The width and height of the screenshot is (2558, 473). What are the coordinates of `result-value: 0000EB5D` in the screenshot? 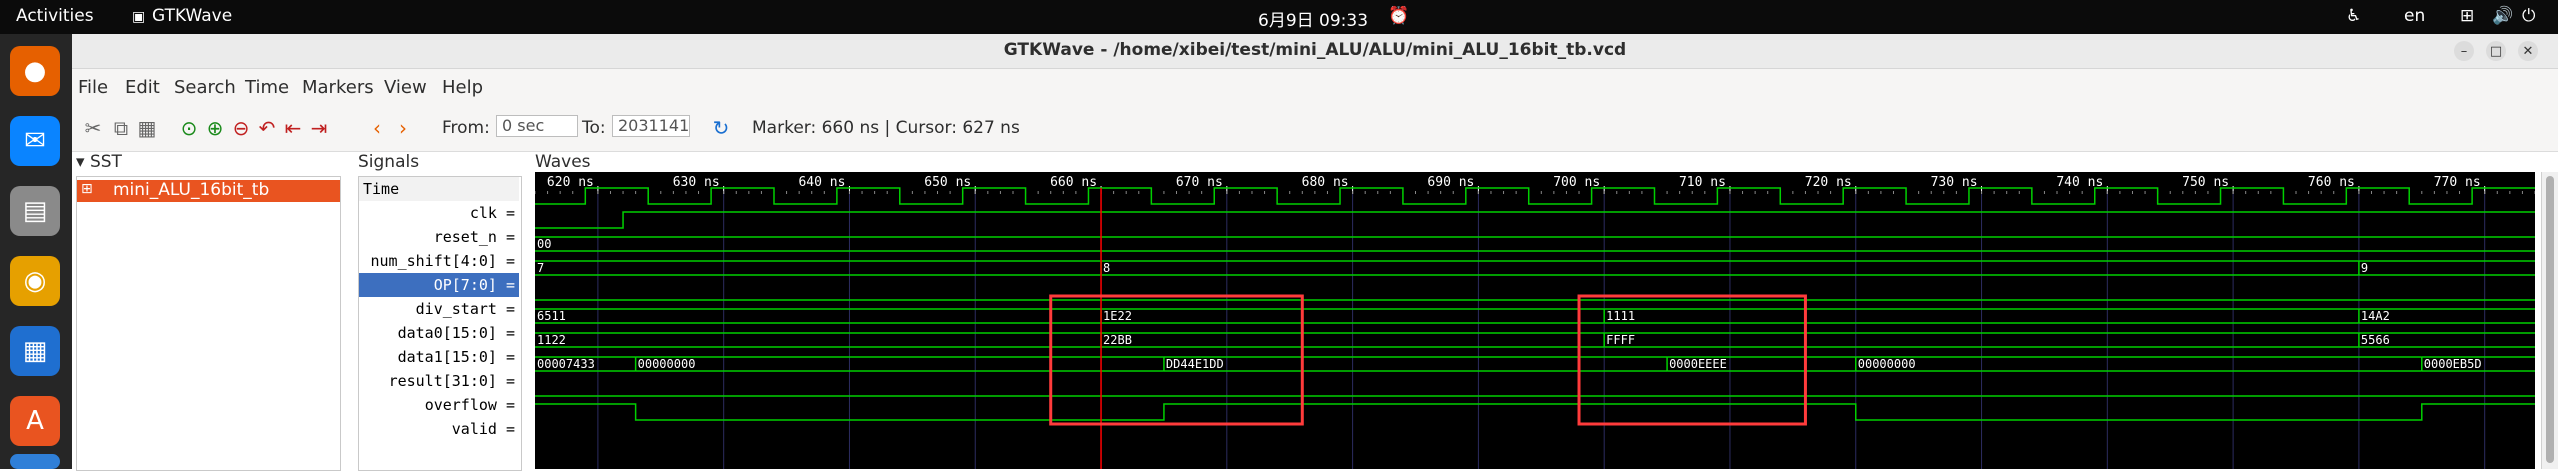 It's located at (2453, 364).